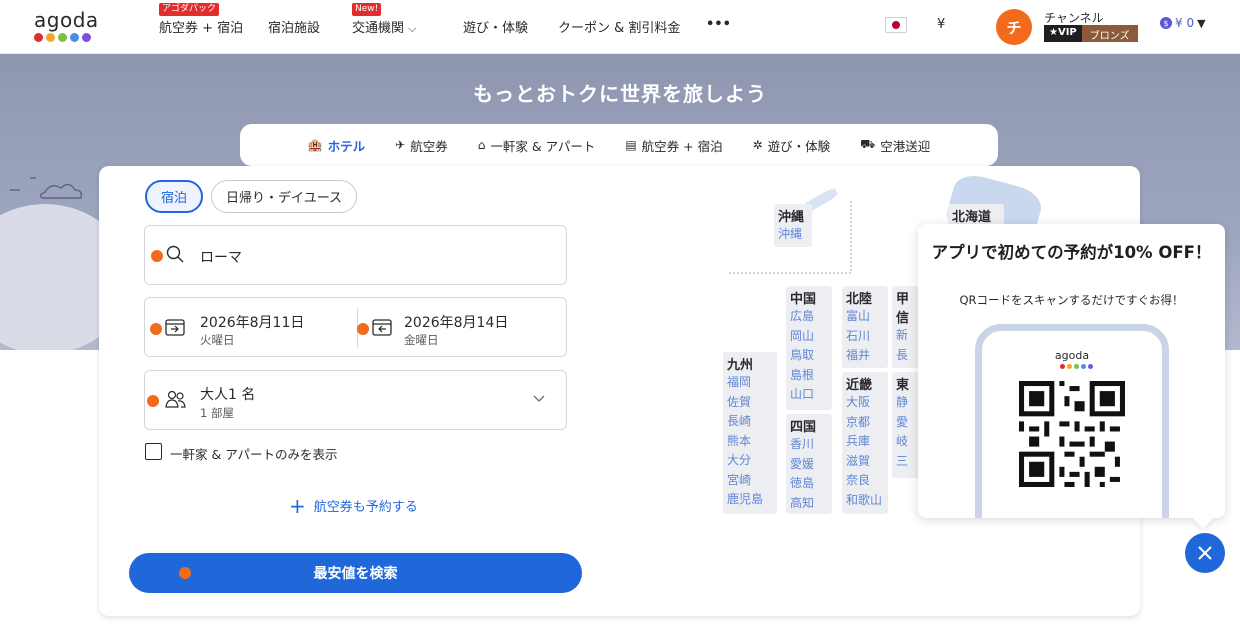  I want to click on pref-item: 香川, so click(809, 445).